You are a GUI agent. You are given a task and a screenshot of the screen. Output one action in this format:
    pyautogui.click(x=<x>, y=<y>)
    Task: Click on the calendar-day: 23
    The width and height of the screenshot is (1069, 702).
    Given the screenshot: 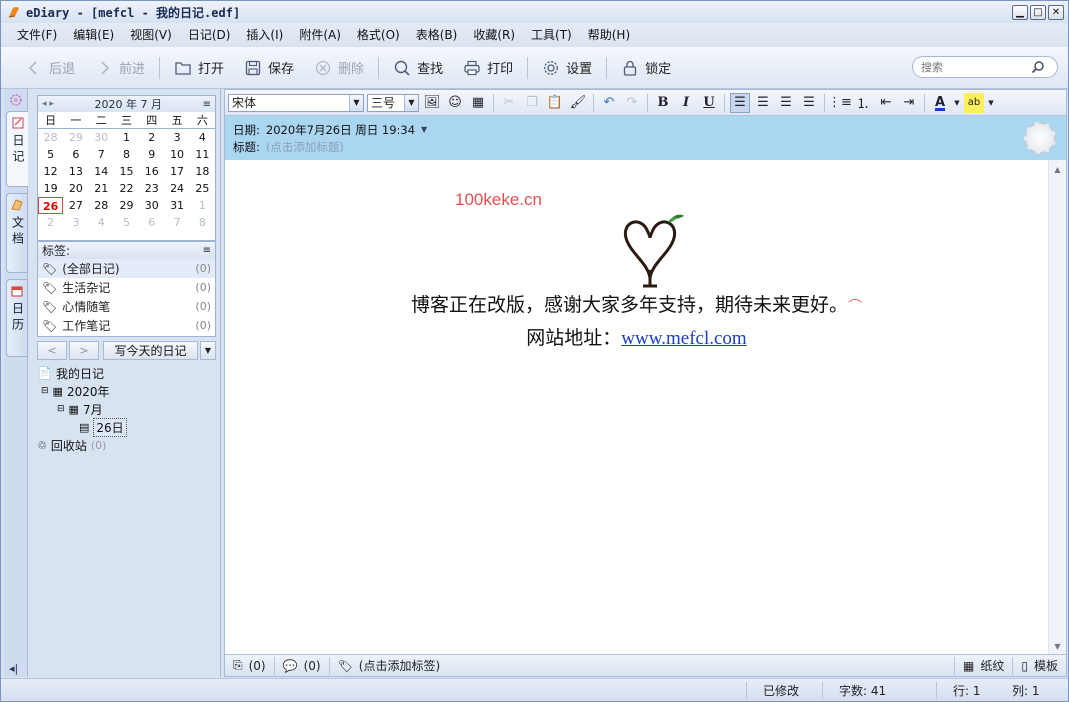 What is the action you would take?
    pyautogui.click(x=151, y=188)
    